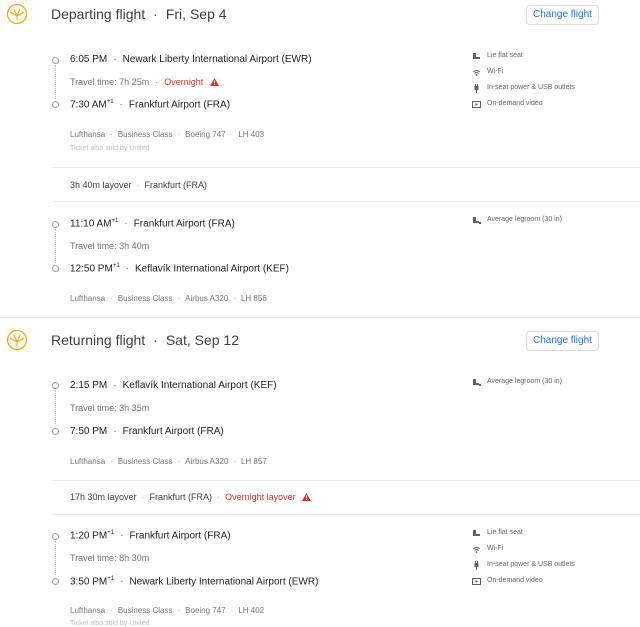  What do you see at coordinates (103, 497) in the screenshot?
I see `layover-duration: 17h 30m layover` at bounding box center [103, 497].